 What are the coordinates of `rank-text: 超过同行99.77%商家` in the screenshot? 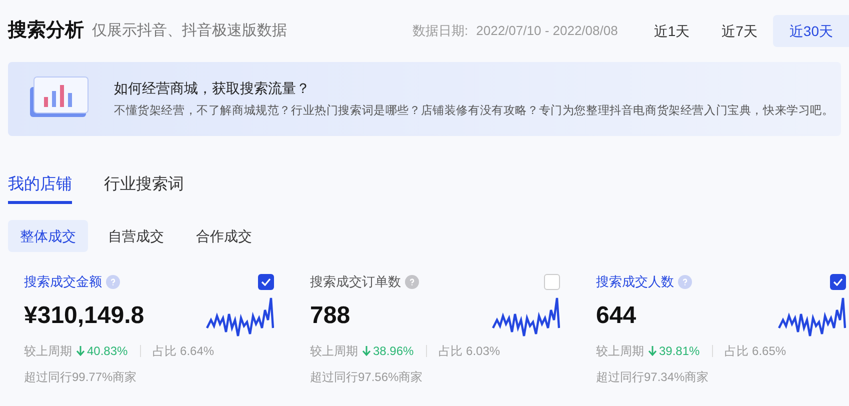 It's located at (81, 377).